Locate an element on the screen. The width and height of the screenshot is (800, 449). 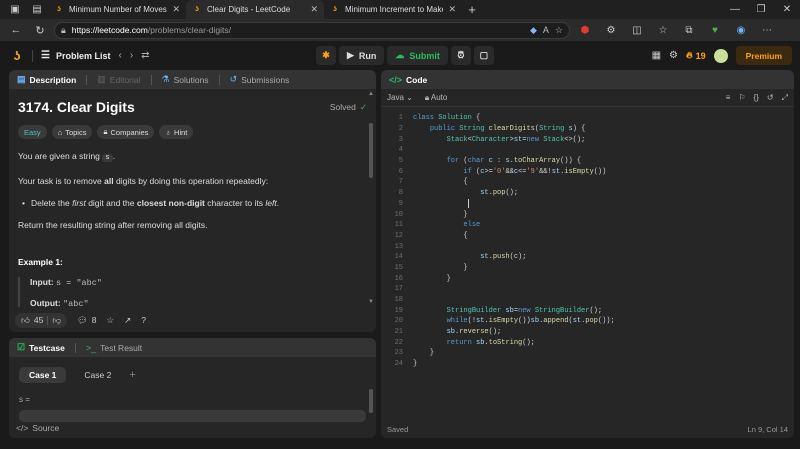
browser-tab-1: ʖ Minimum Number of Moves to S ✕ is located at coordinates (117, 9).